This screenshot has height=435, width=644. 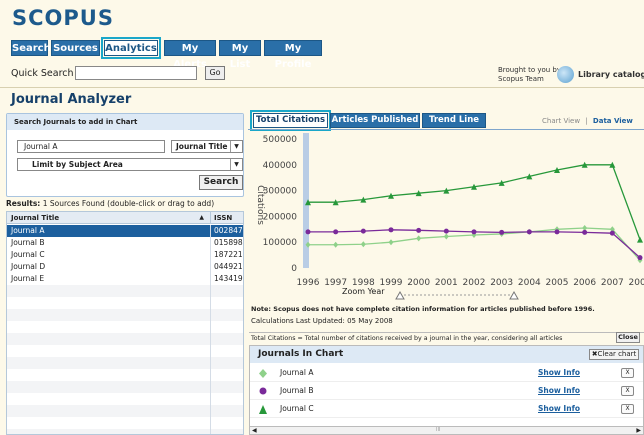 What do you see at coordinates (628, 337) in the screenshot?
I see `close-definition-button: Close` at bounding box center [628, 337].